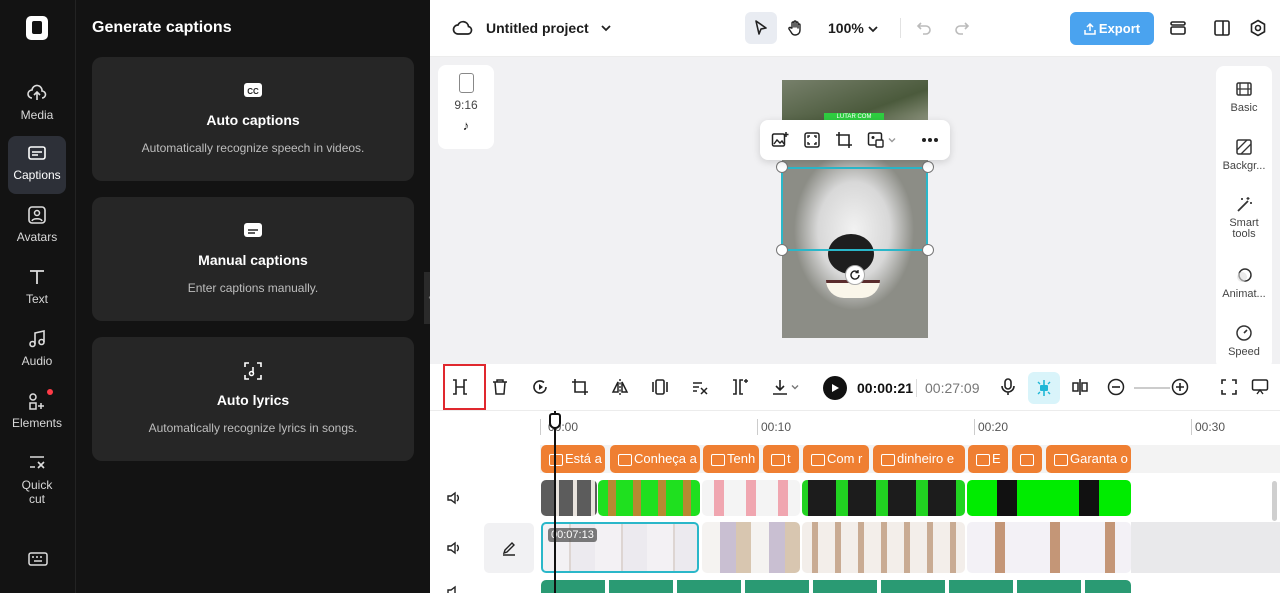 This screenshot has width=1280, height=593. What do you see at coordinates (253, 259) in the screenshot?
I see `manual-captions-card: Manual captions Enter captions manually.` at bounding box center [253, 259].